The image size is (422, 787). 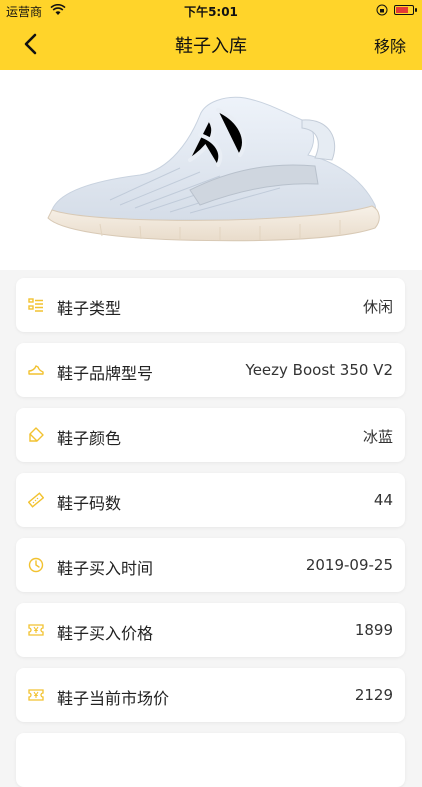 I want to click on field-row-type: 鞋子类型 休闲, so click(x=210, y=305).